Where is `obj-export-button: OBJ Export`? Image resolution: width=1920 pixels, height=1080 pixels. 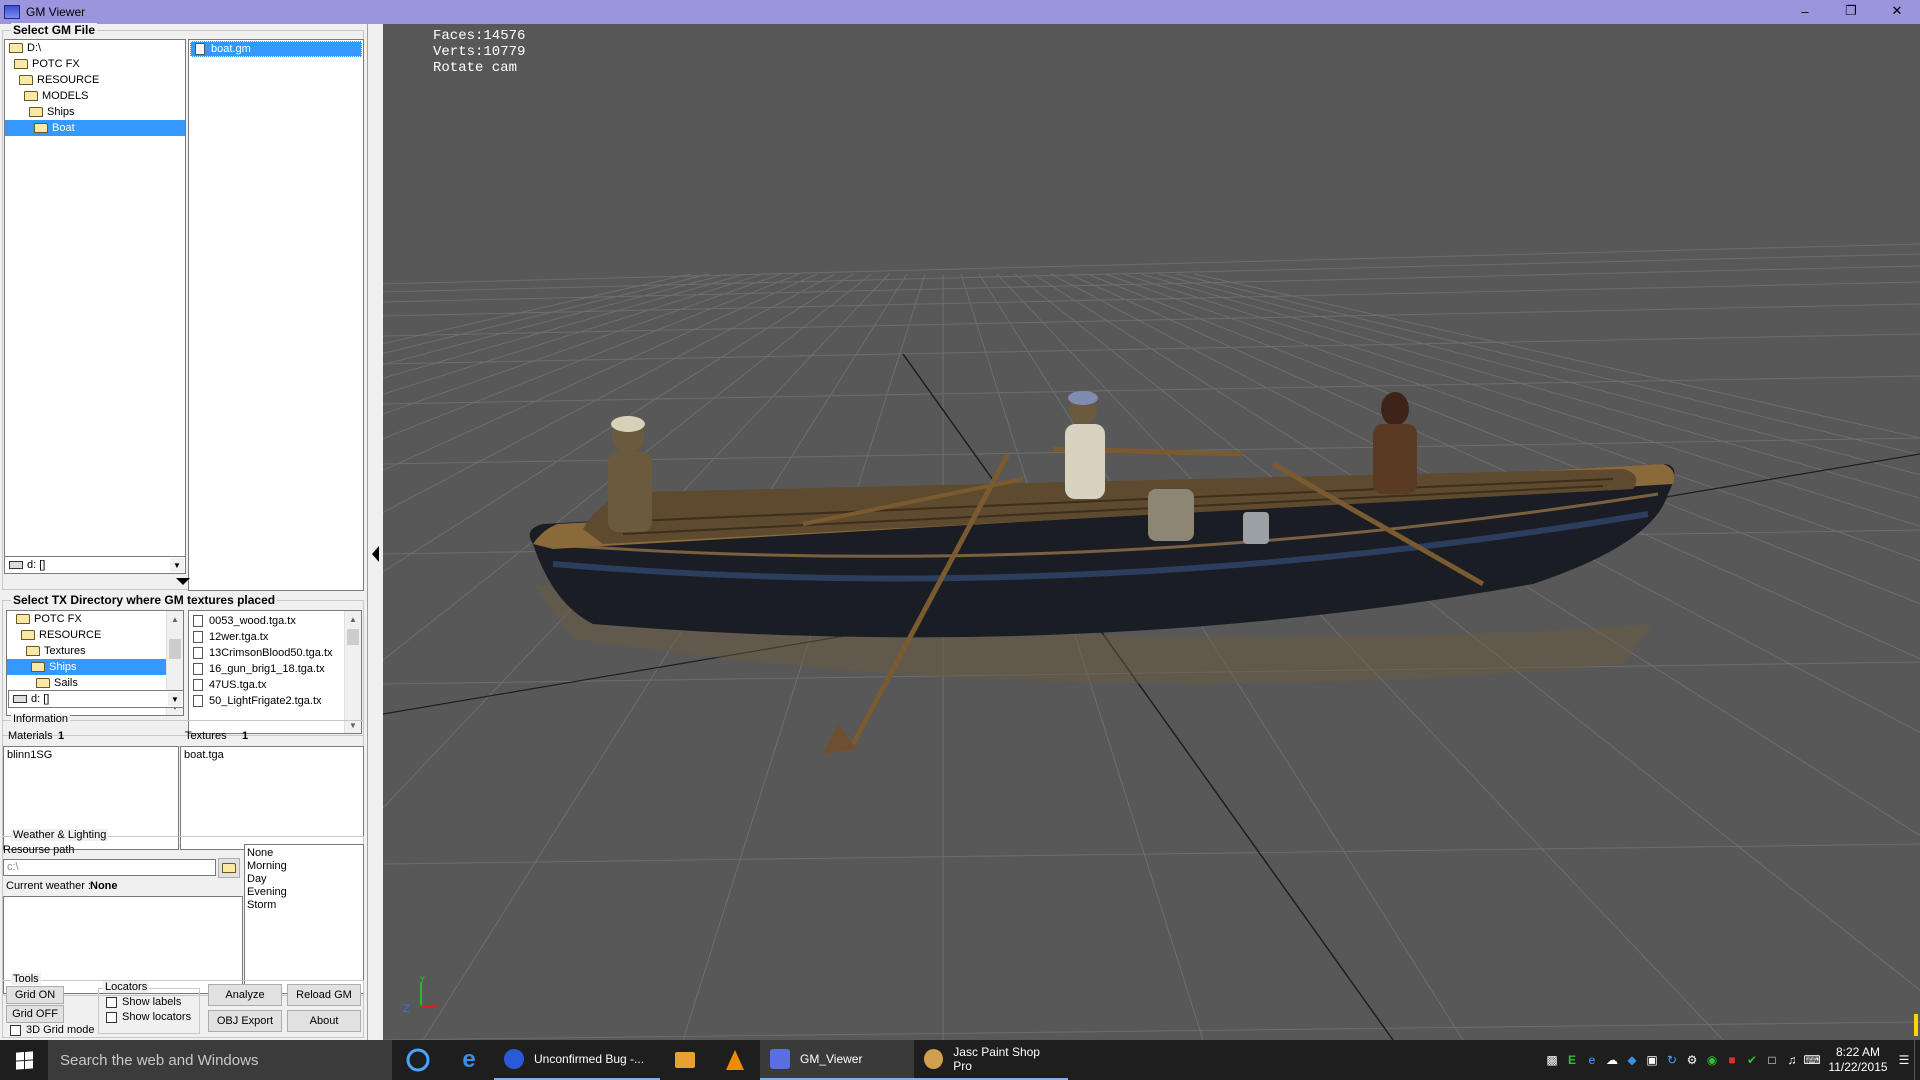 obj-export-button: OBJ Export is located at coordinates (245, 1021).